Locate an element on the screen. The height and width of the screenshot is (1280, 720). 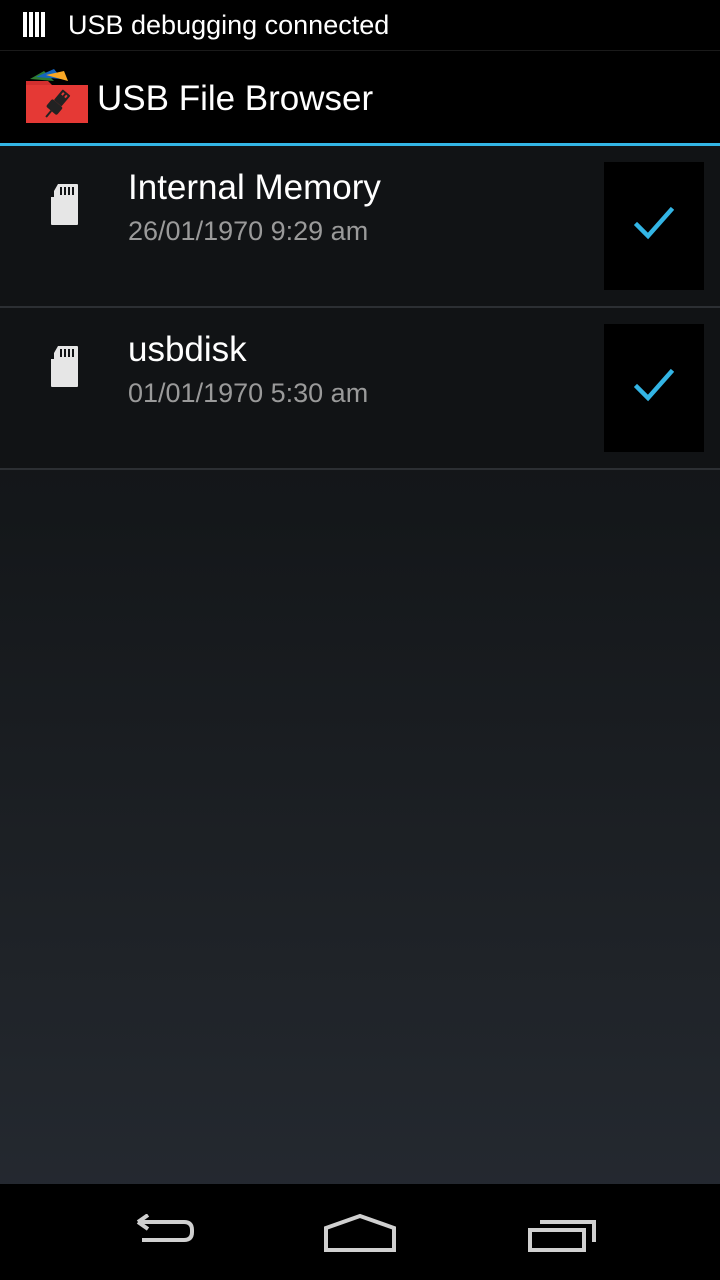
status-notification-text: USB debugging connected is located at coordinates (229, 25).